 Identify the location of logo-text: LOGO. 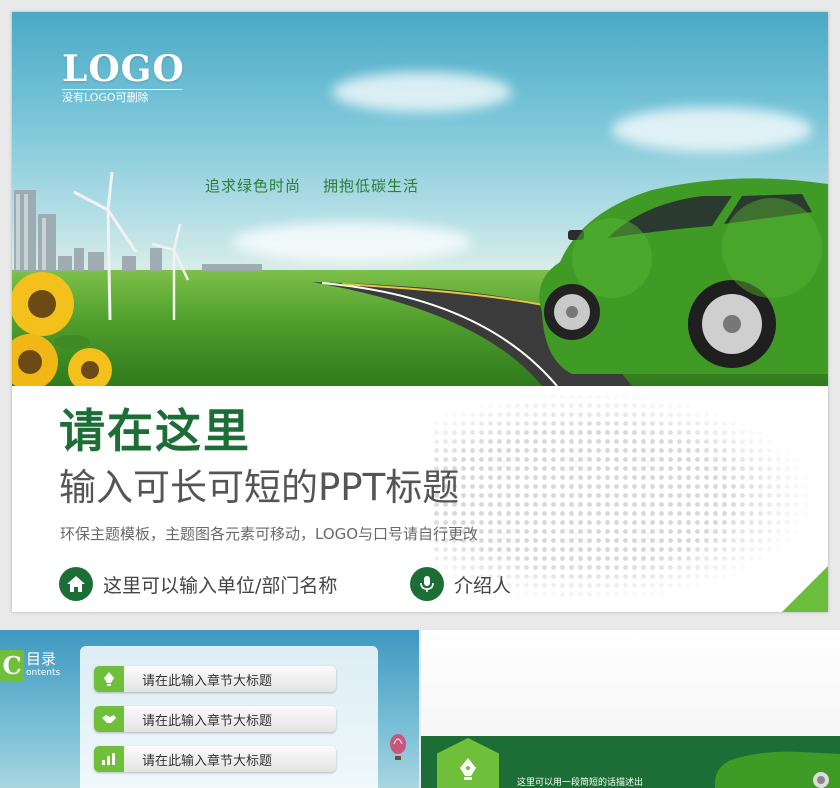
(123, 69).